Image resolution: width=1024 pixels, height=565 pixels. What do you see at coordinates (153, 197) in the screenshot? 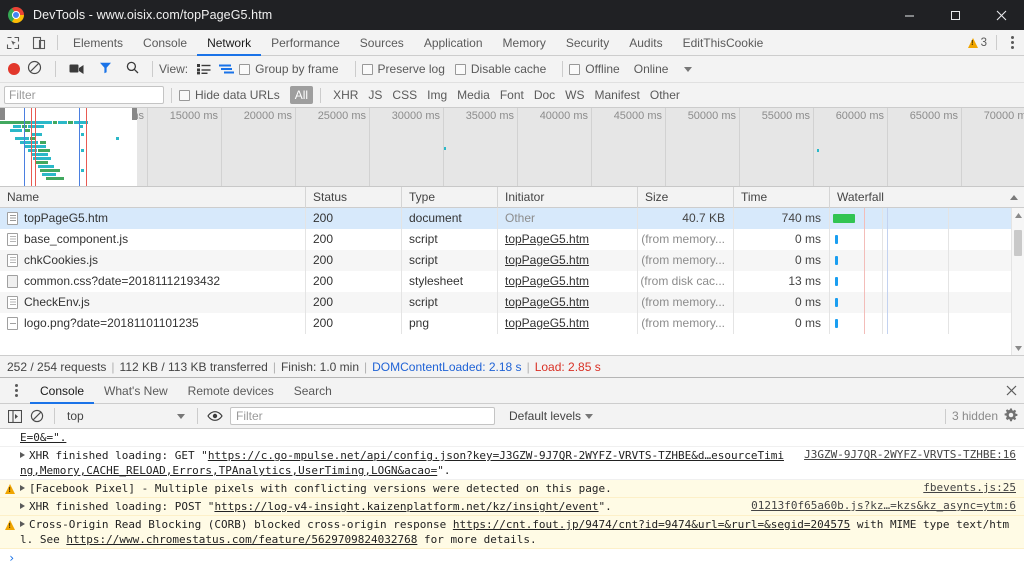
I see `column-header-name: Name` at bounding box center [153, 197].